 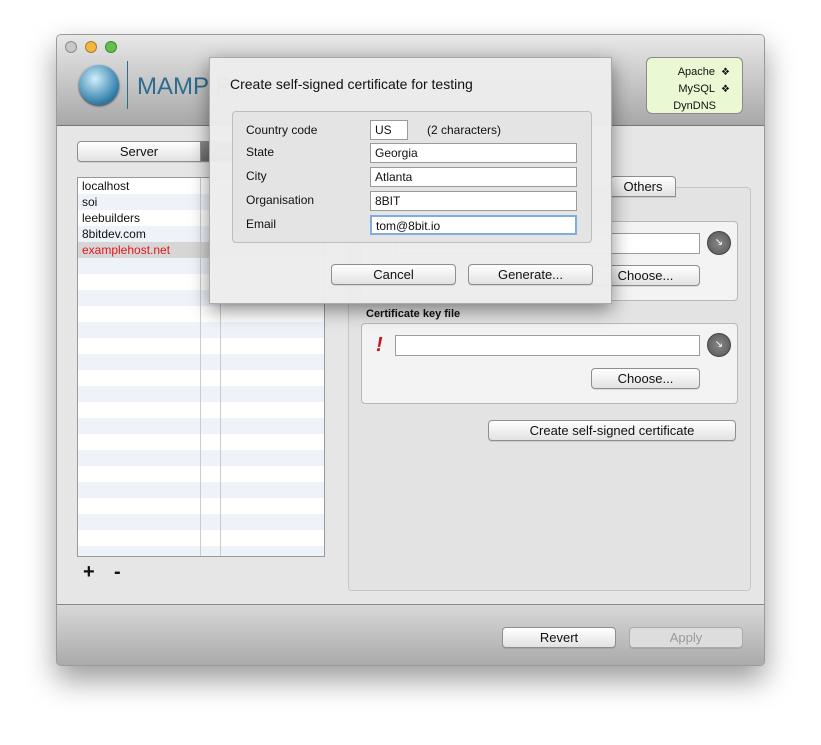 I want to click on city-input: Atlanta, so click(x=473, y=177).